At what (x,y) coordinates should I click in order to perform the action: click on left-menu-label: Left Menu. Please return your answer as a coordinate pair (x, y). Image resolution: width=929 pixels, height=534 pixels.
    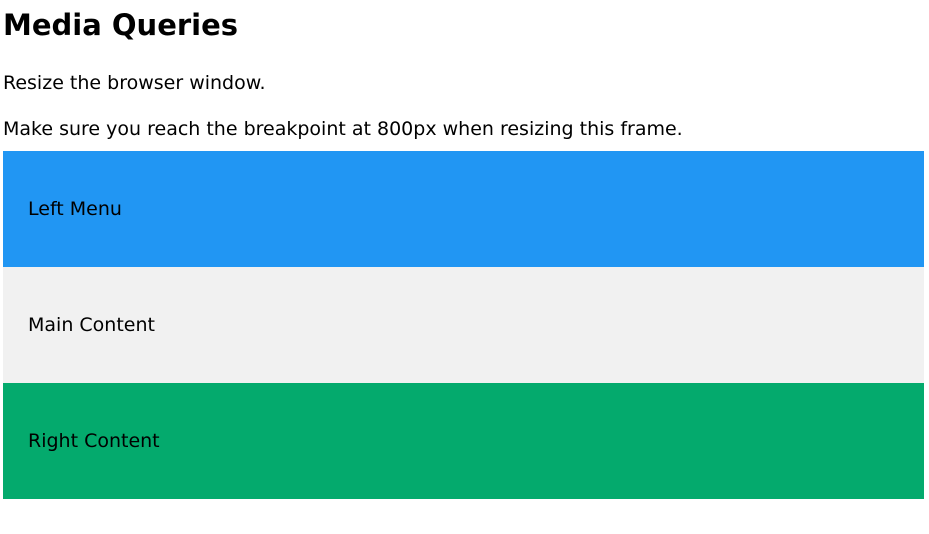
    Looking at the image, I should click on (75, 209).